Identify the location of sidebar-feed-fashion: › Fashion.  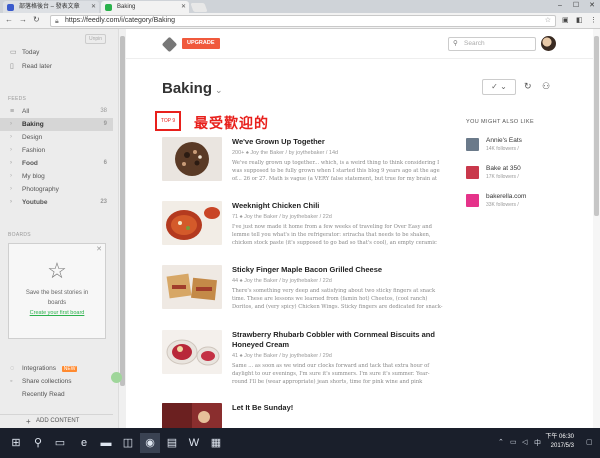
(56, 150).